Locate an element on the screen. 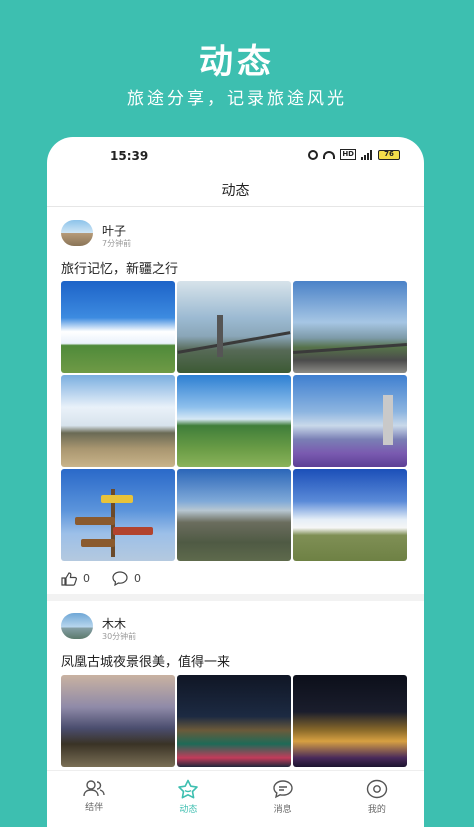 Image resolution: width=474 pixels, height=827 pixels. message-icon is located at coordinates (283, 789).